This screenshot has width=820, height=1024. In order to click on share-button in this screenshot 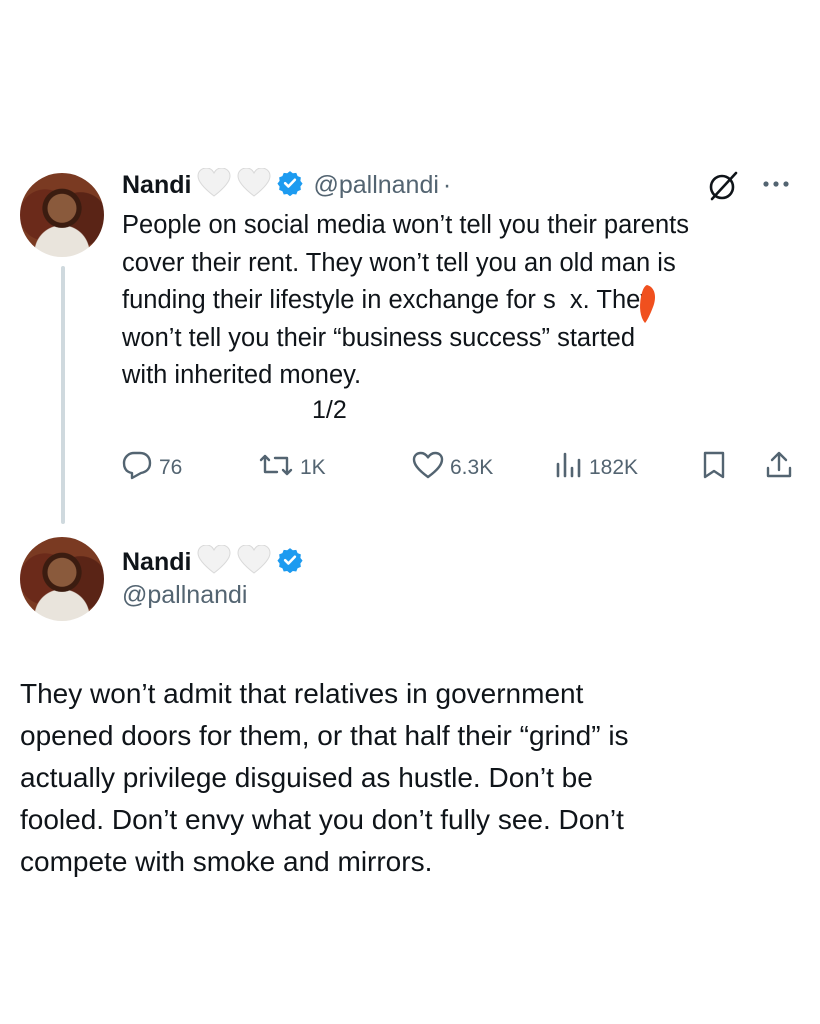, I will do `click(779, 468)`.